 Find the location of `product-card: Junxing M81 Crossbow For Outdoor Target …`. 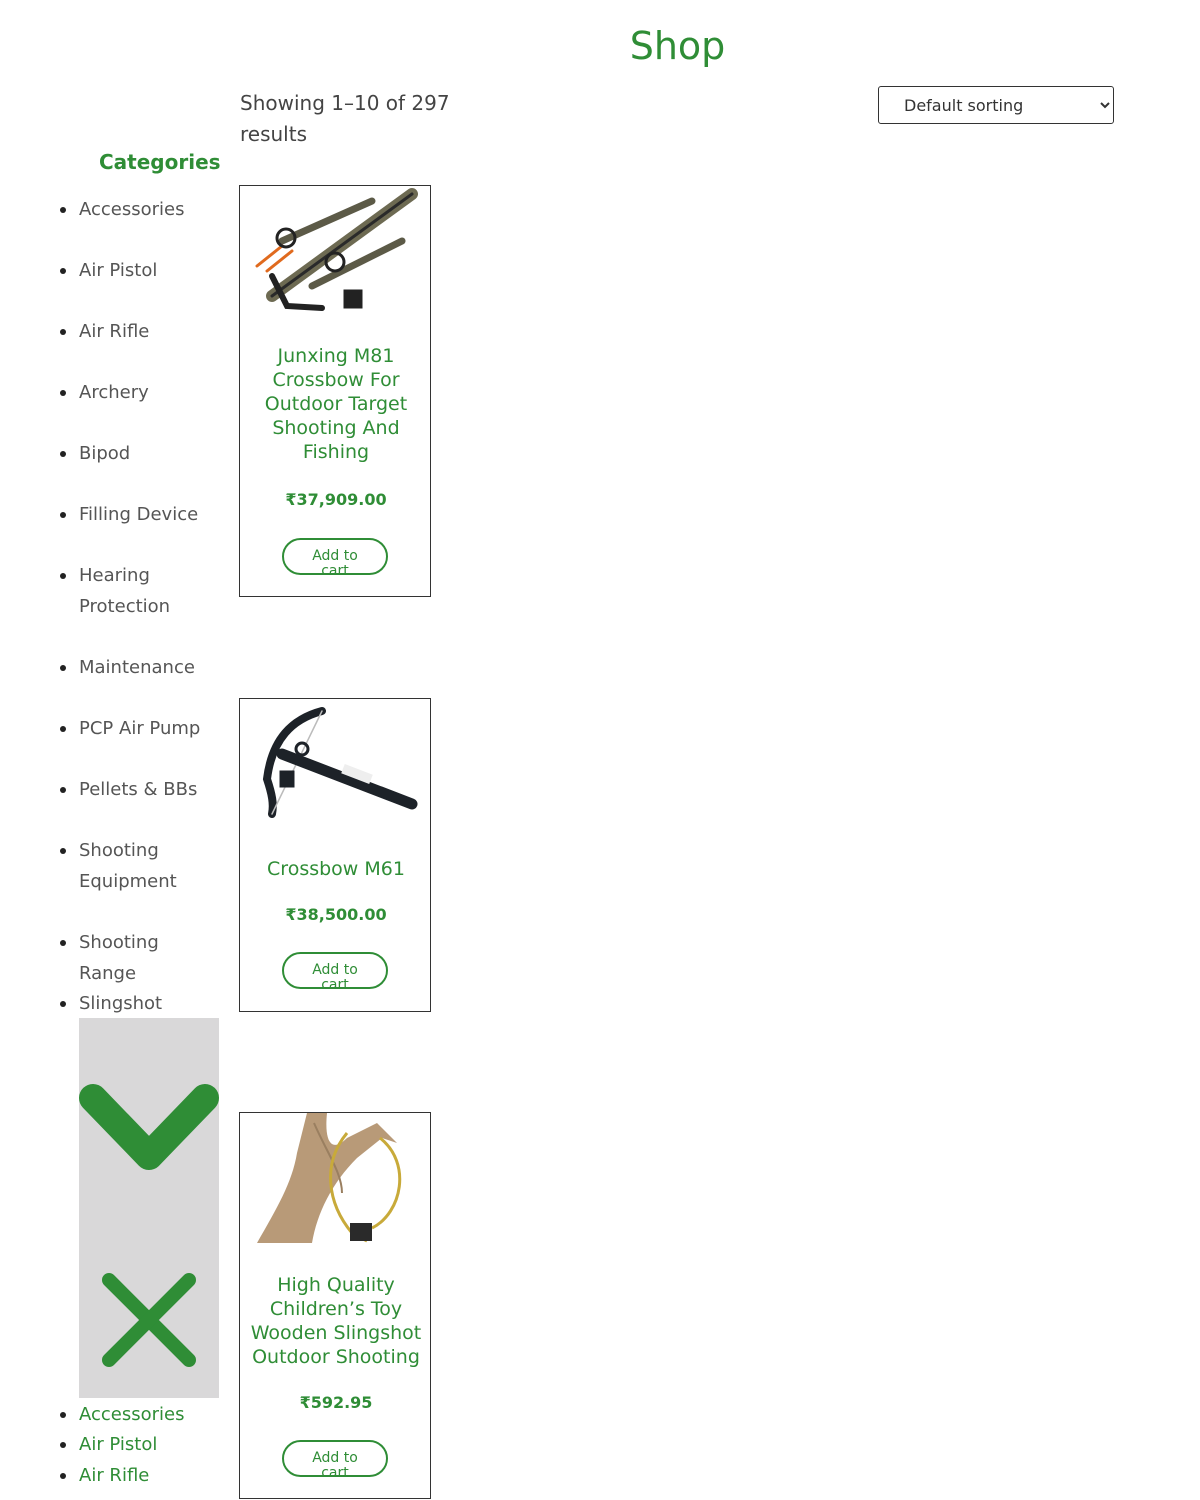

product-card: Junxing M81 Crossbow For Outdoor Target … is located at coordinates (335, 391).